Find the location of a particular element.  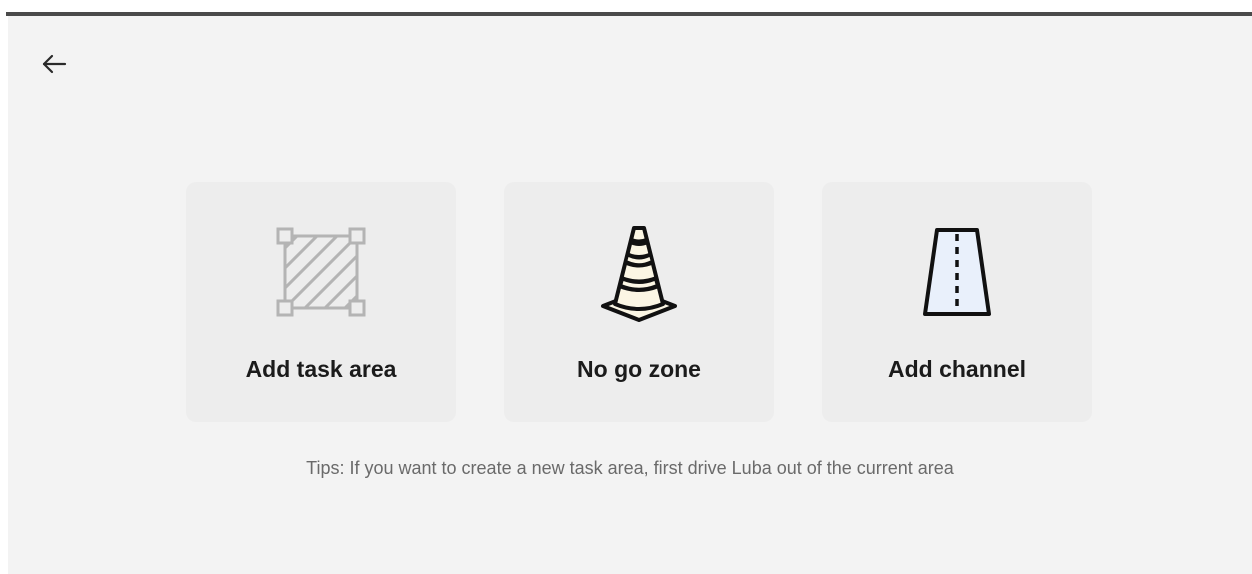

add-task-area-label: Add task area is located at coordinates (321, 369).